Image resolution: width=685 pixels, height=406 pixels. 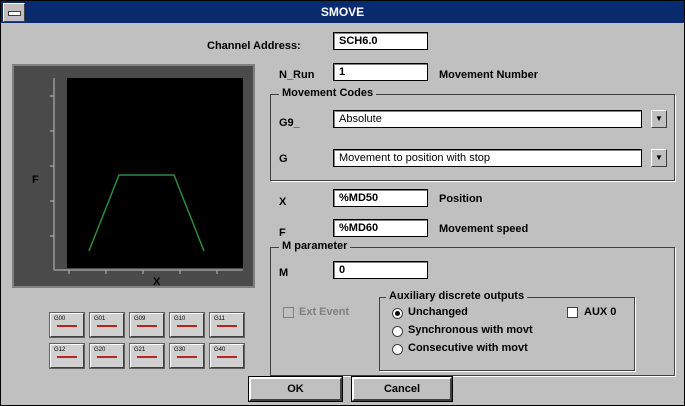 I want to click on movement-codes-group: Movement Codes, so click(x=472, y=134).